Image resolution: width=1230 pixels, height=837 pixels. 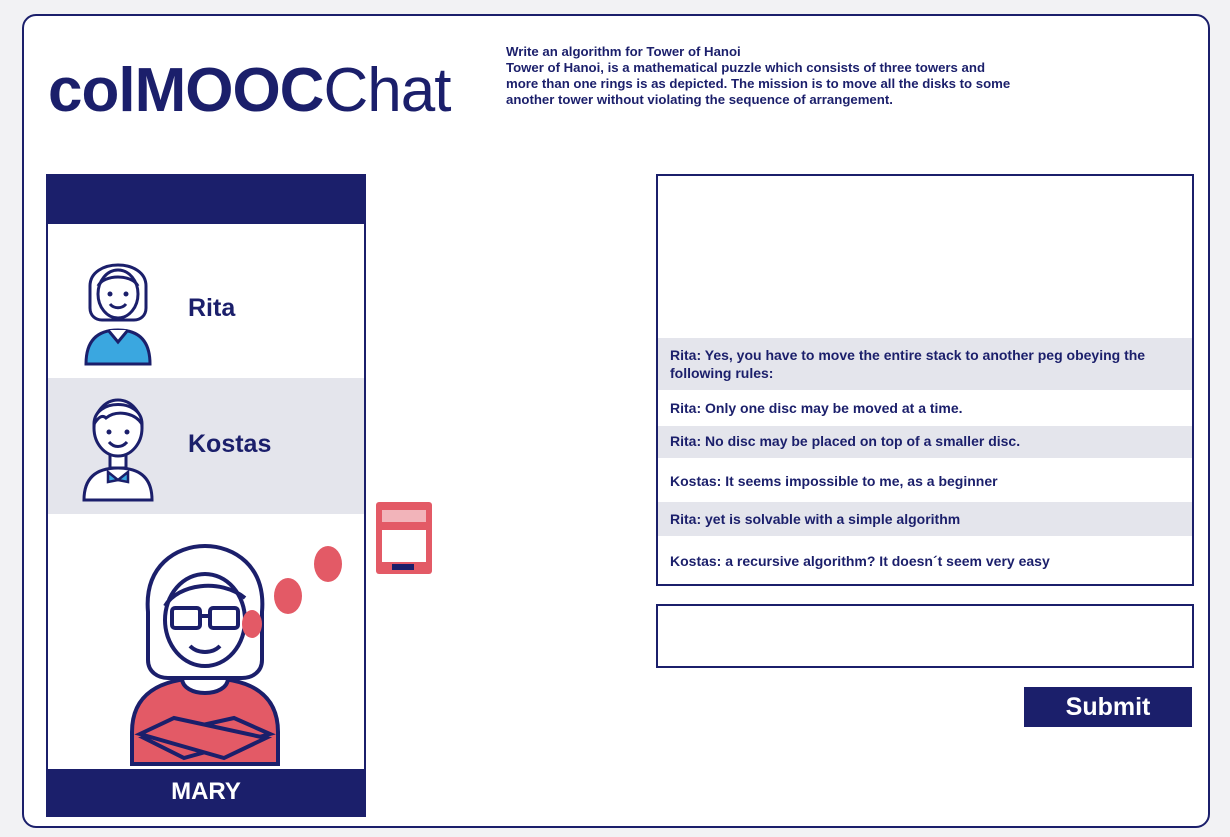 What do you see at coordinates (212, 308) in the screenshot?
I see `user-name-label: Rita` at bounding box center [212, 308].